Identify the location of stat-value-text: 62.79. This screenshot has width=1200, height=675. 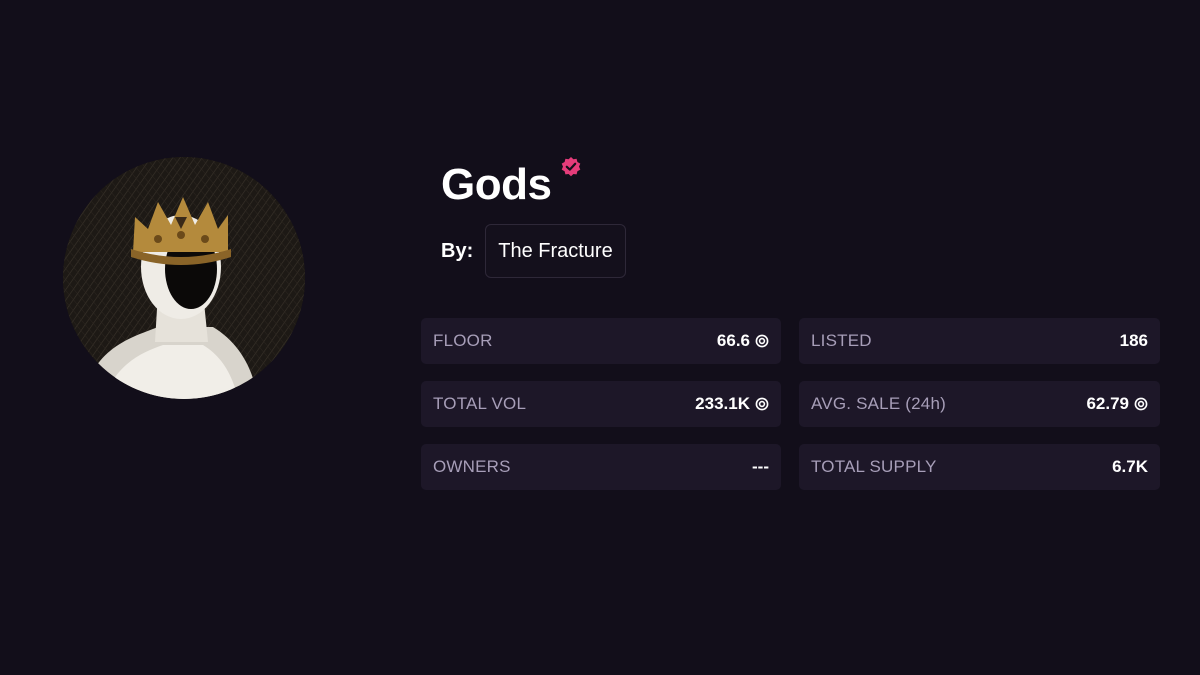
(1107, 403).